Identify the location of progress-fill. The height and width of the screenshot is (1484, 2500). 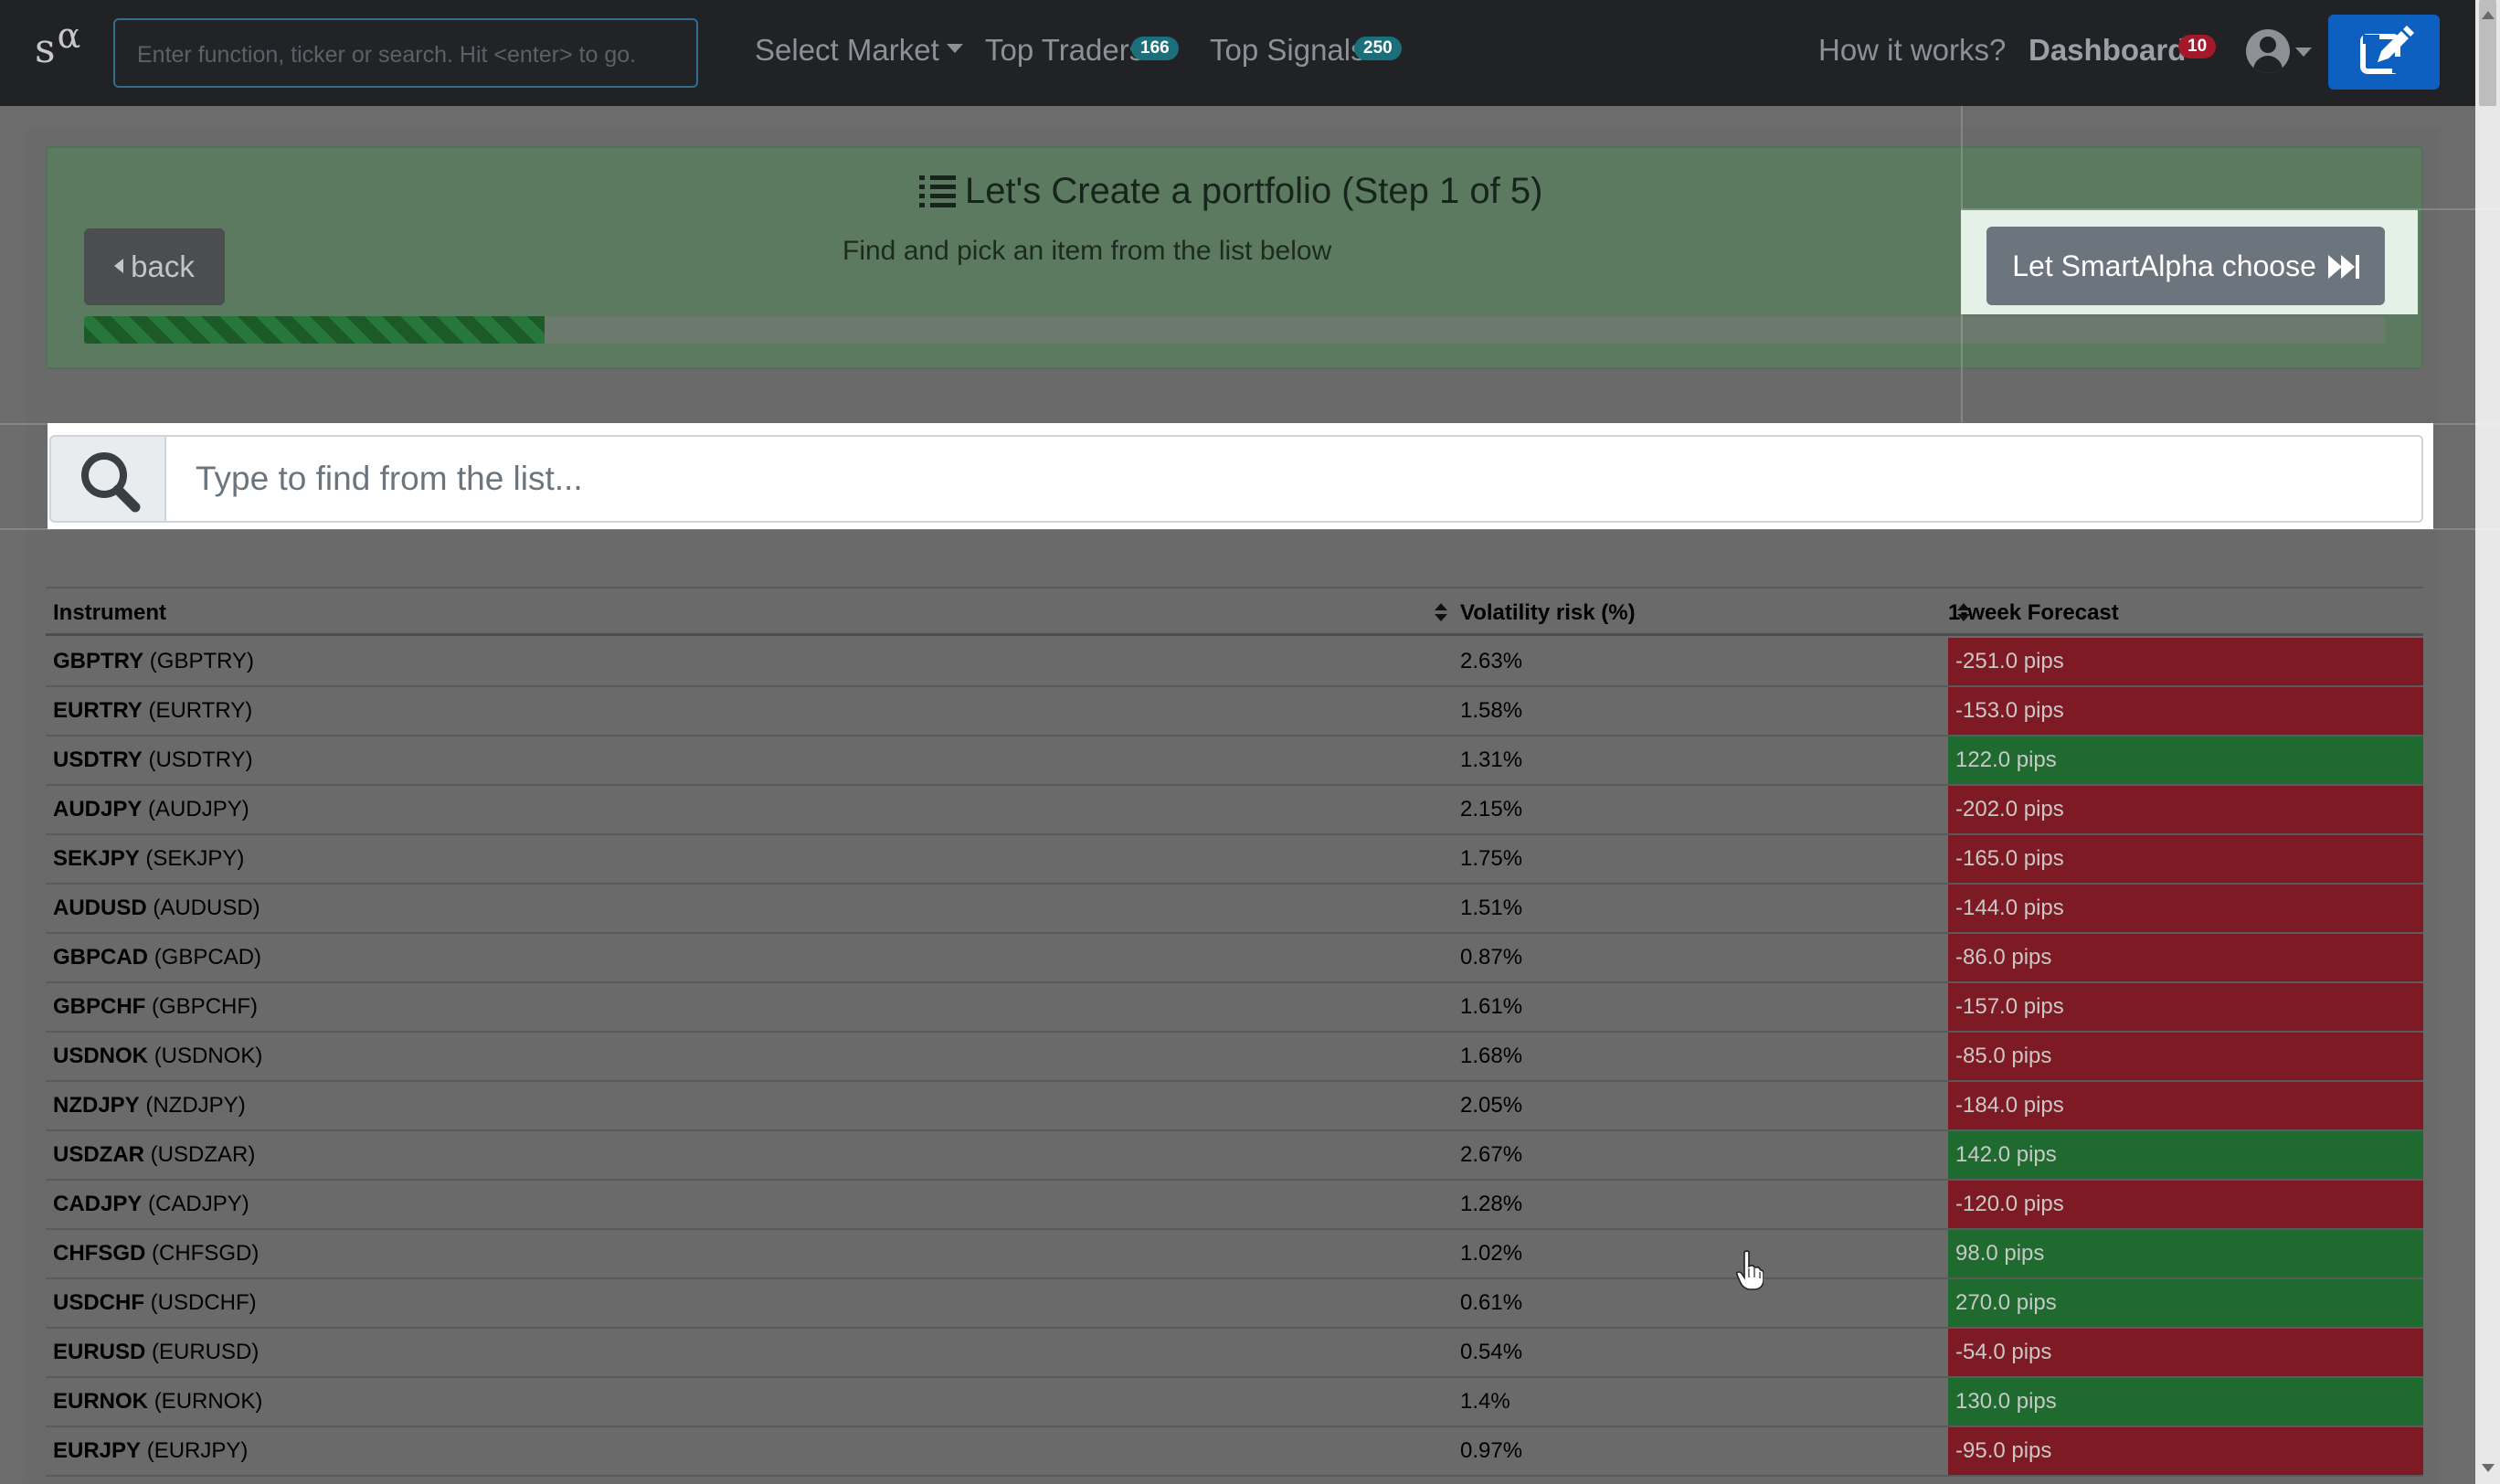
(314, 330).